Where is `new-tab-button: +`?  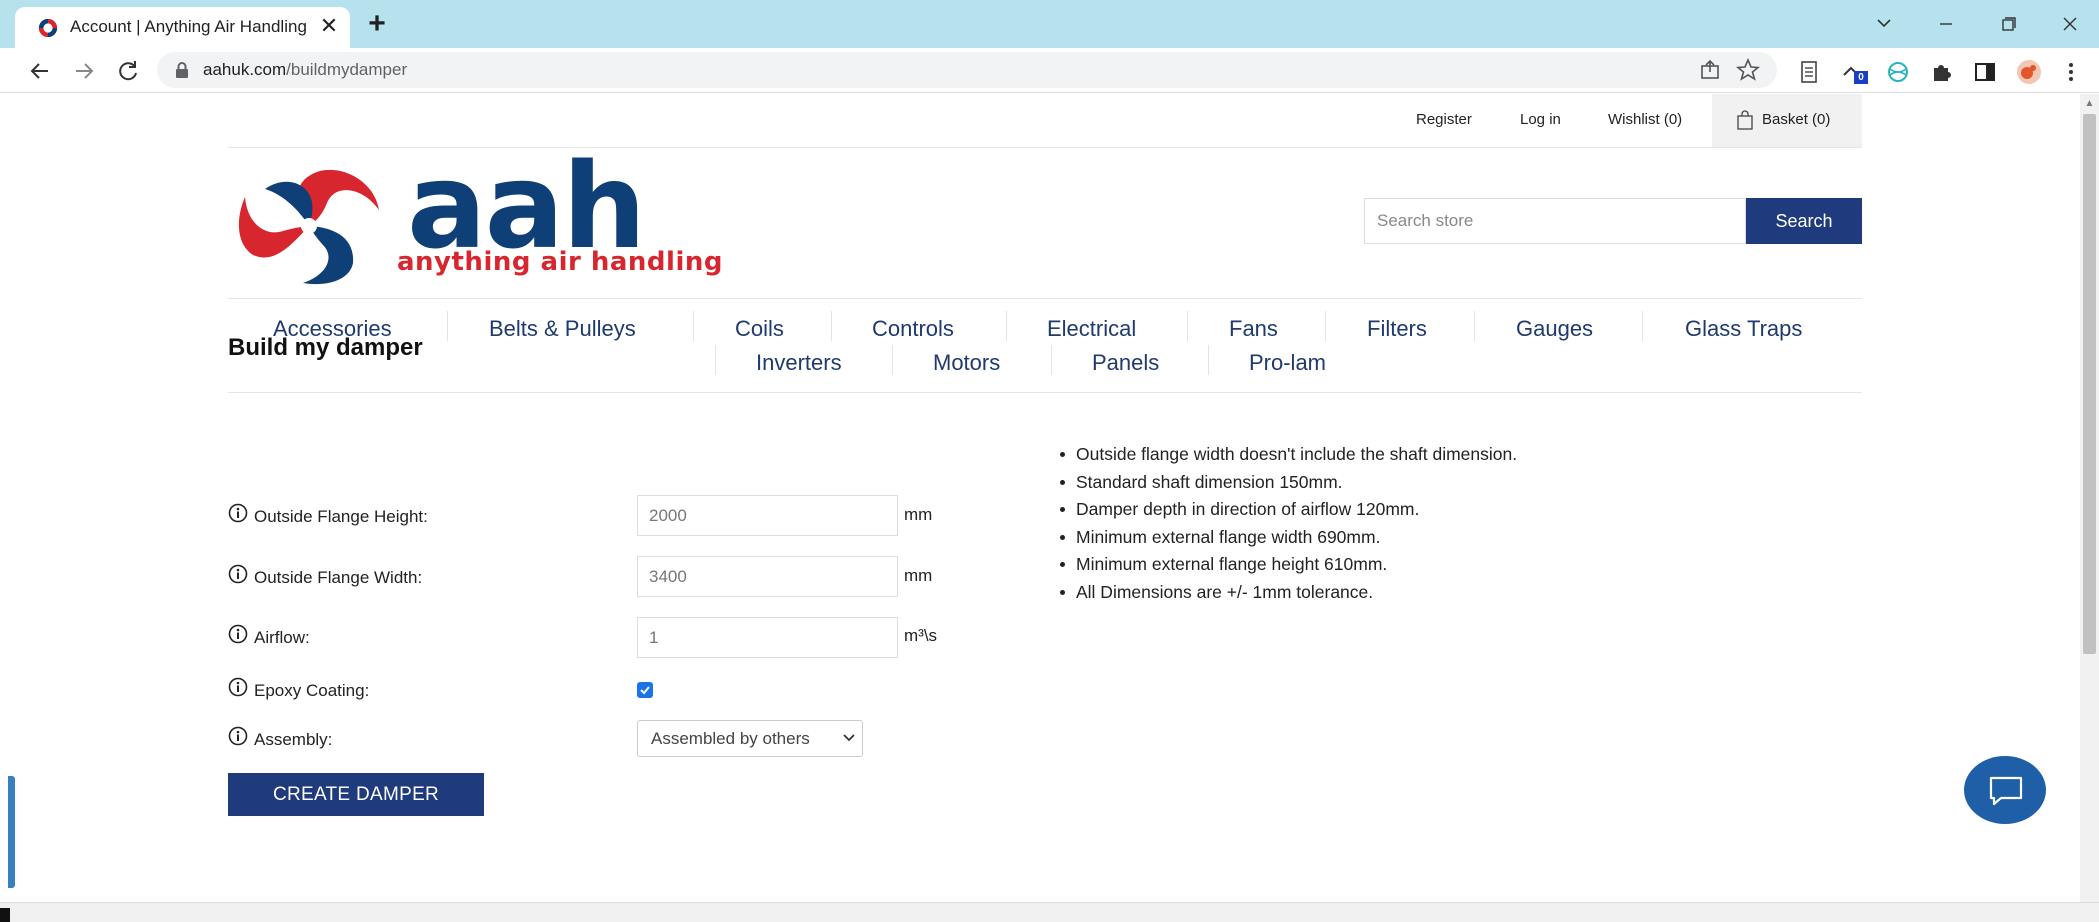
new-tab-button: + is located at coordinates (377, 24).